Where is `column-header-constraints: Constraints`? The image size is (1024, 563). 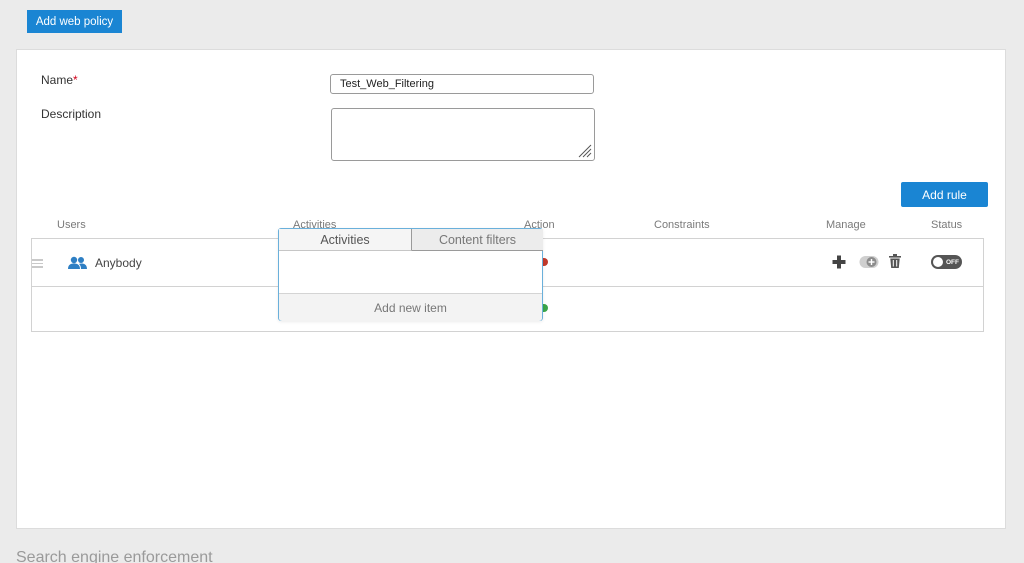
column-header-constraints: Constraints is located at coordinates (682, 225).